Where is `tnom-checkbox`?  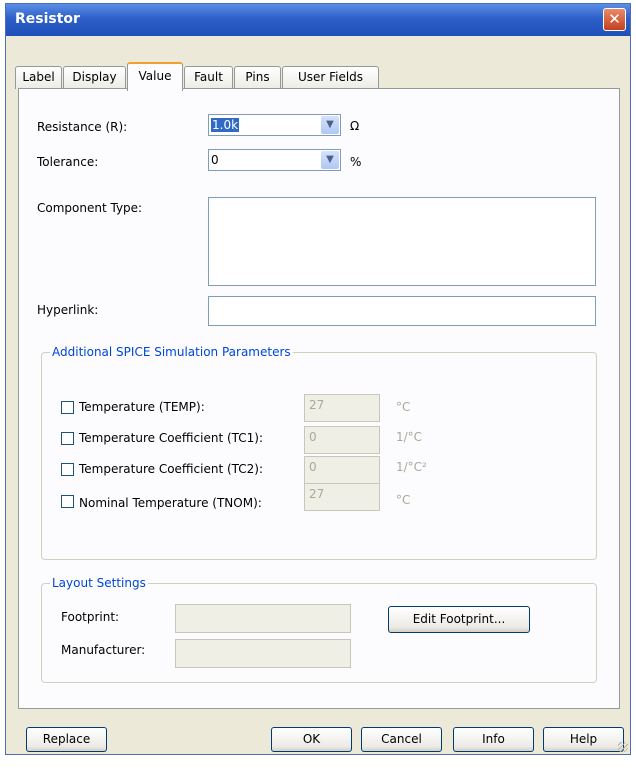
tnom-checkbox is located at coordinates (67, 501).